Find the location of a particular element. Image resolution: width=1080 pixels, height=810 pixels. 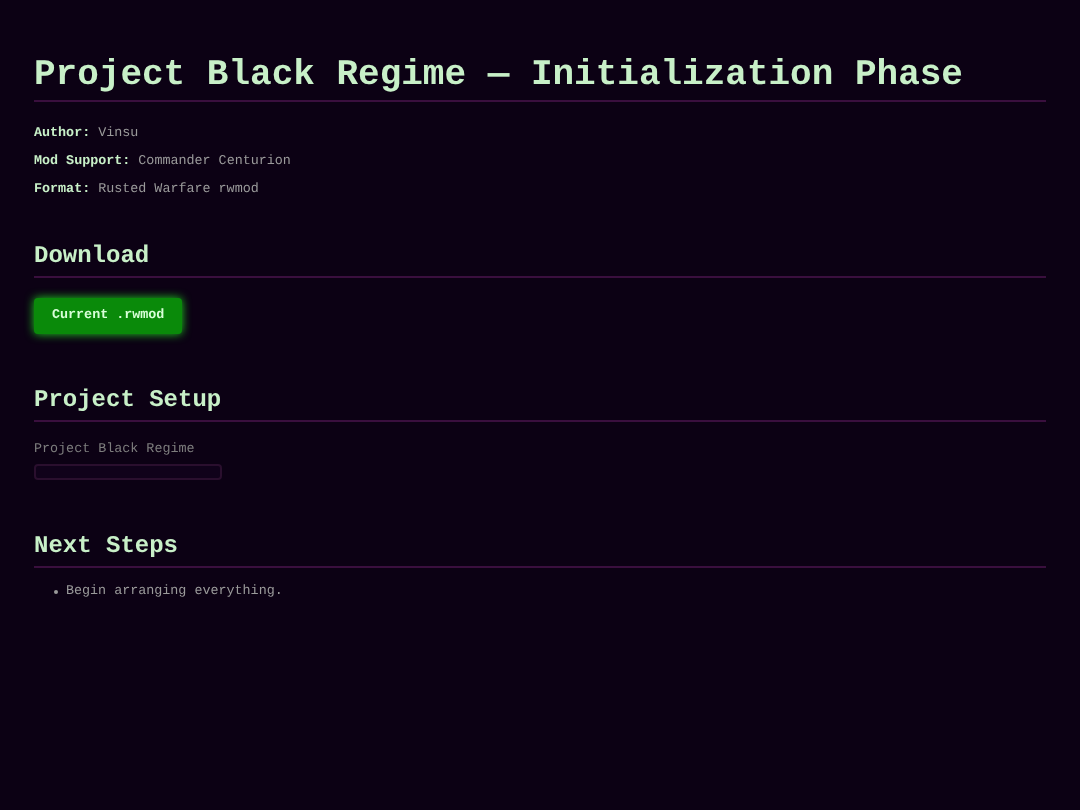

section-heading: Next Steps is located at coordinates (106, 546).